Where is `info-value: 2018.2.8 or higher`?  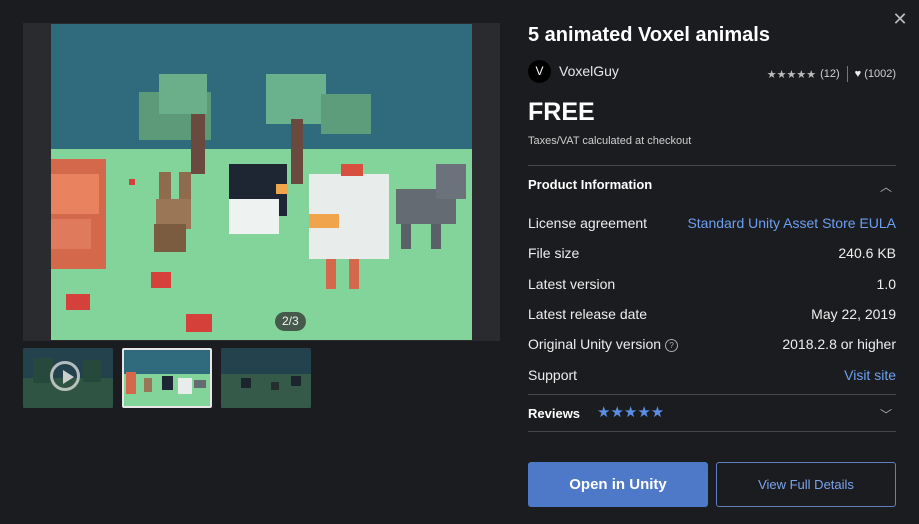
info-value: 2018.2.8 or higher is located at coordinates (839, 344).